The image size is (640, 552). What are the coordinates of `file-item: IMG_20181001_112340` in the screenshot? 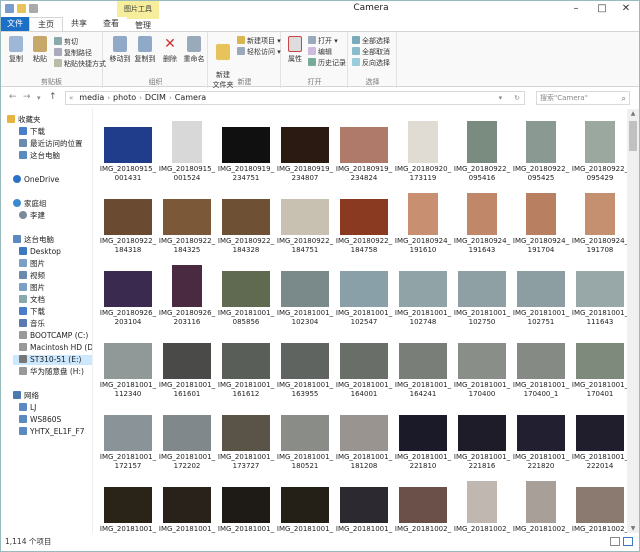 It's located at (128, 368).